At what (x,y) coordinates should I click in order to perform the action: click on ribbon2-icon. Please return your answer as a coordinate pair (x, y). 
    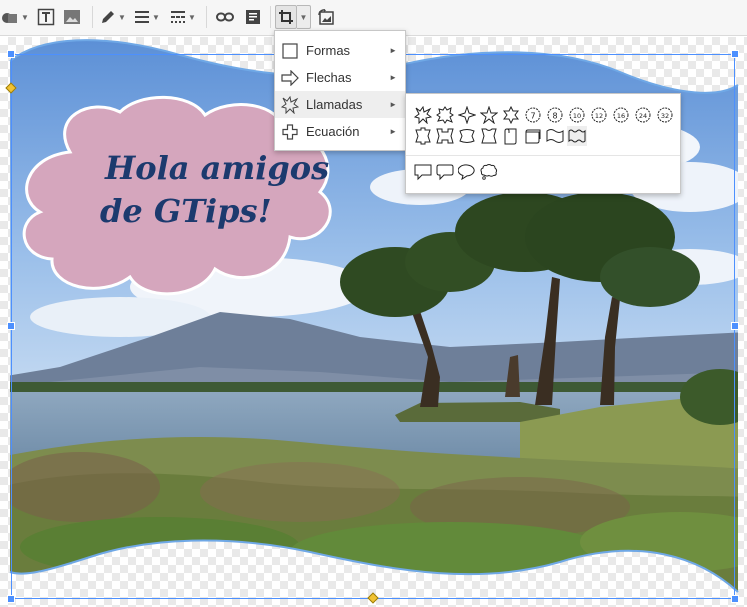
    Looking at the image, I should click on (445, 136).